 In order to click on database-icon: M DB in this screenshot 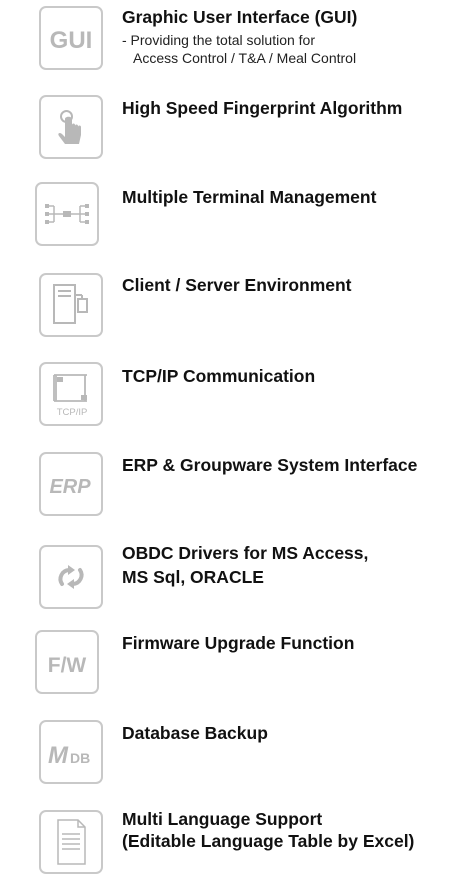, I will do `click(71, 752)`.